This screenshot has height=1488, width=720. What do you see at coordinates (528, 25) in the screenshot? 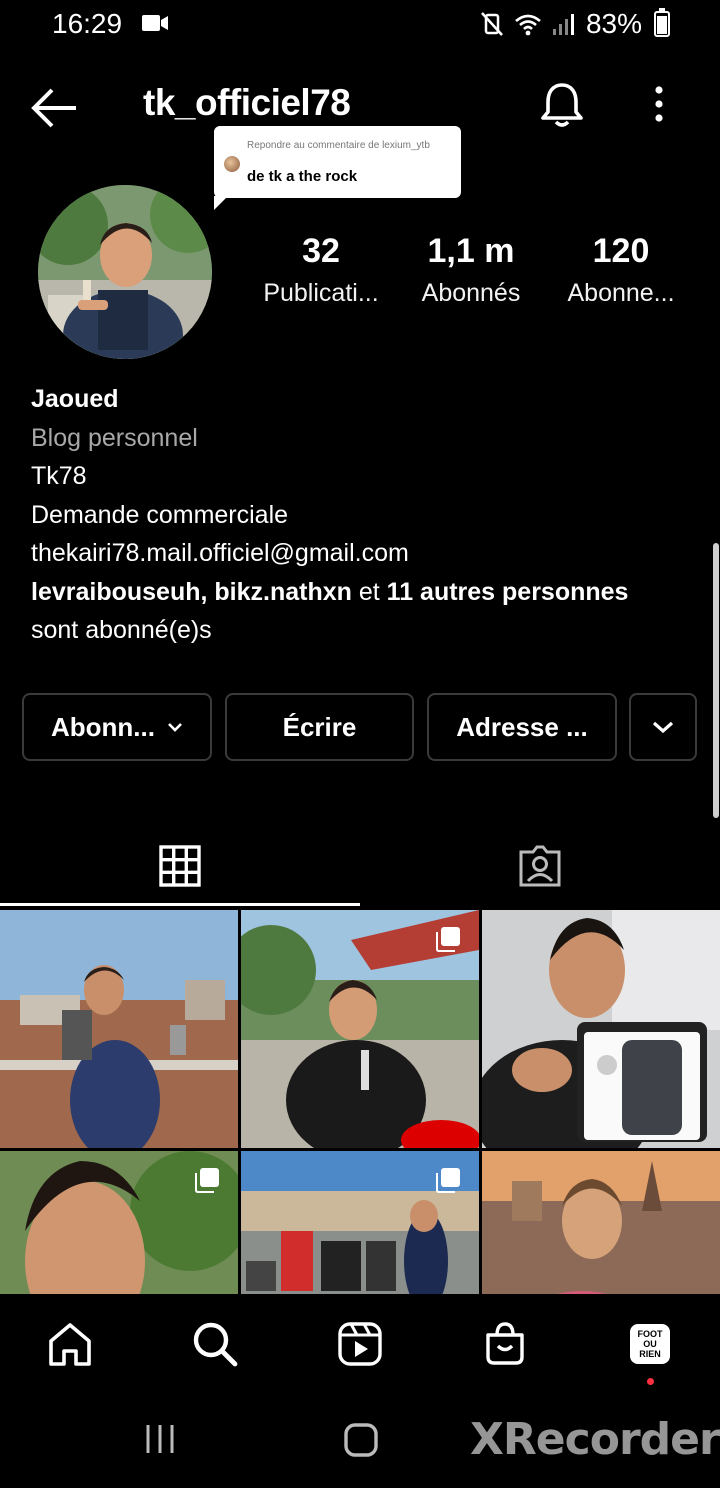
I see `wifi-icon` at bounding box center [528, 25].